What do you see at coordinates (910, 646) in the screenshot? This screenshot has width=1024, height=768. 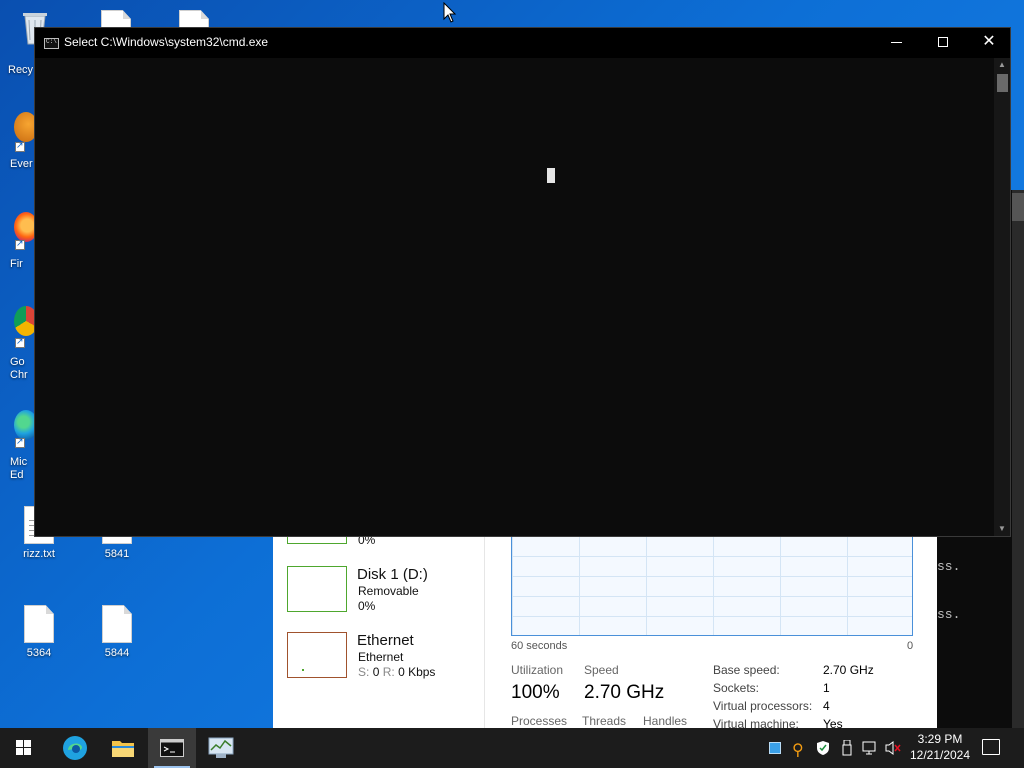 I see `graph-axis-zero: 0` at bounding box center [910, 646].